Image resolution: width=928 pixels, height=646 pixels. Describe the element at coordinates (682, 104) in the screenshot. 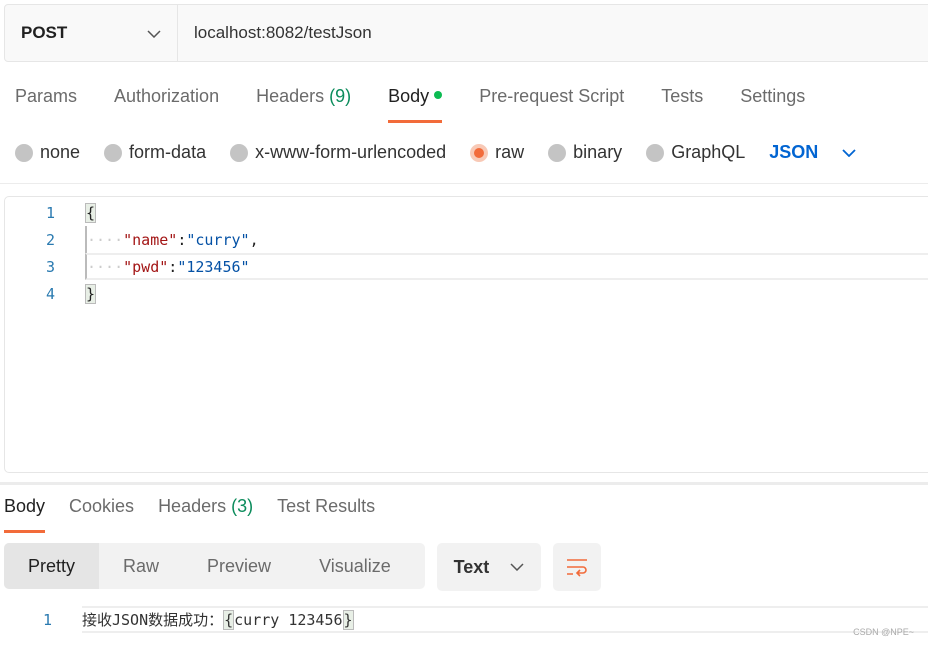

I see `tab-tests: Tests` at that location.